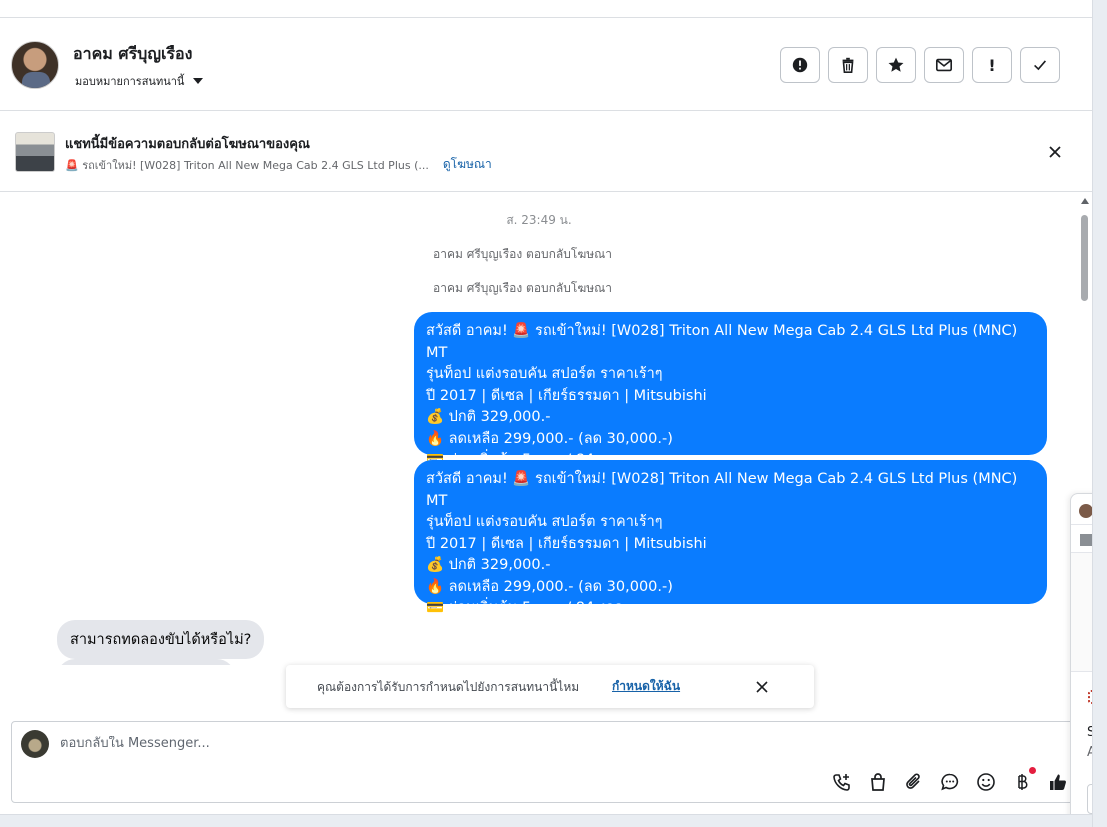 Image resolution: width=1107 pixels, height=827 pixels. What do you see at coordinates (920, 65) in the screenshot?
I see `header-actions: !` at bounding box center [920, 65].